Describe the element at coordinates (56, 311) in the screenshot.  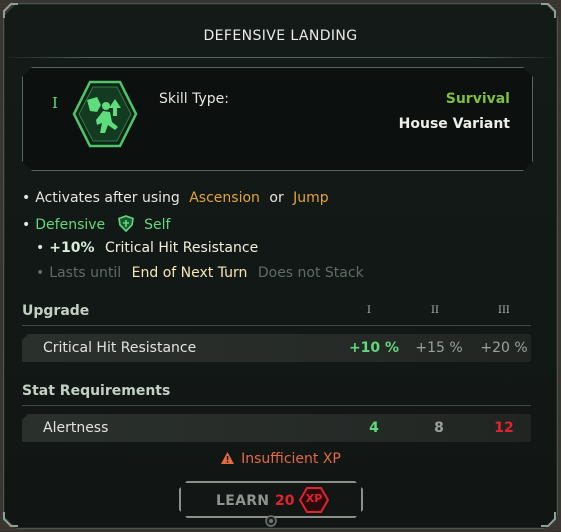
I see `upgrade-heading: Upgrade` at that location.